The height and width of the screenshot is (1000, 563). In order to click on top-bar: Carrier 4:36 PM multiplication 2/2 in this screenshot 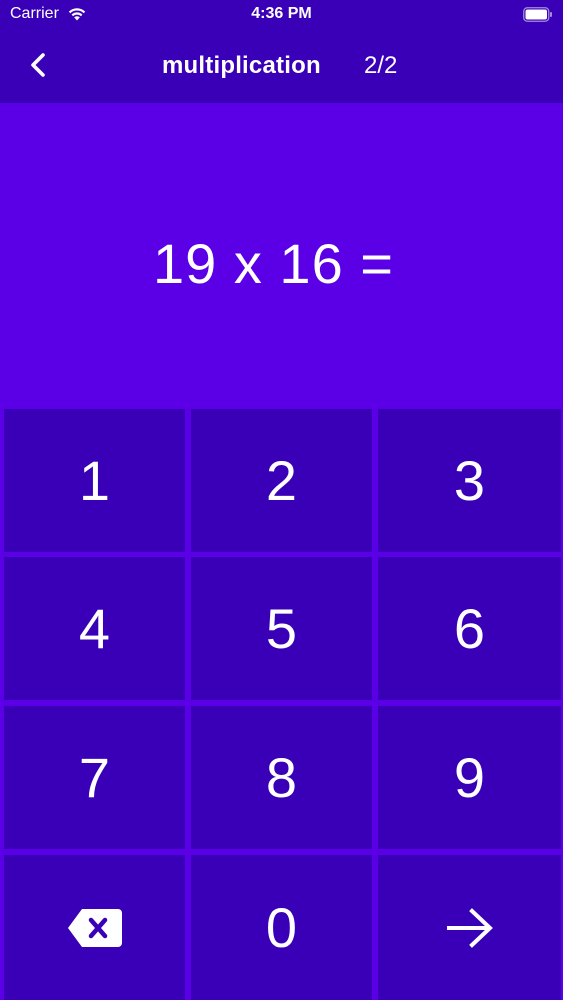, I will do `click(281, 51)`.